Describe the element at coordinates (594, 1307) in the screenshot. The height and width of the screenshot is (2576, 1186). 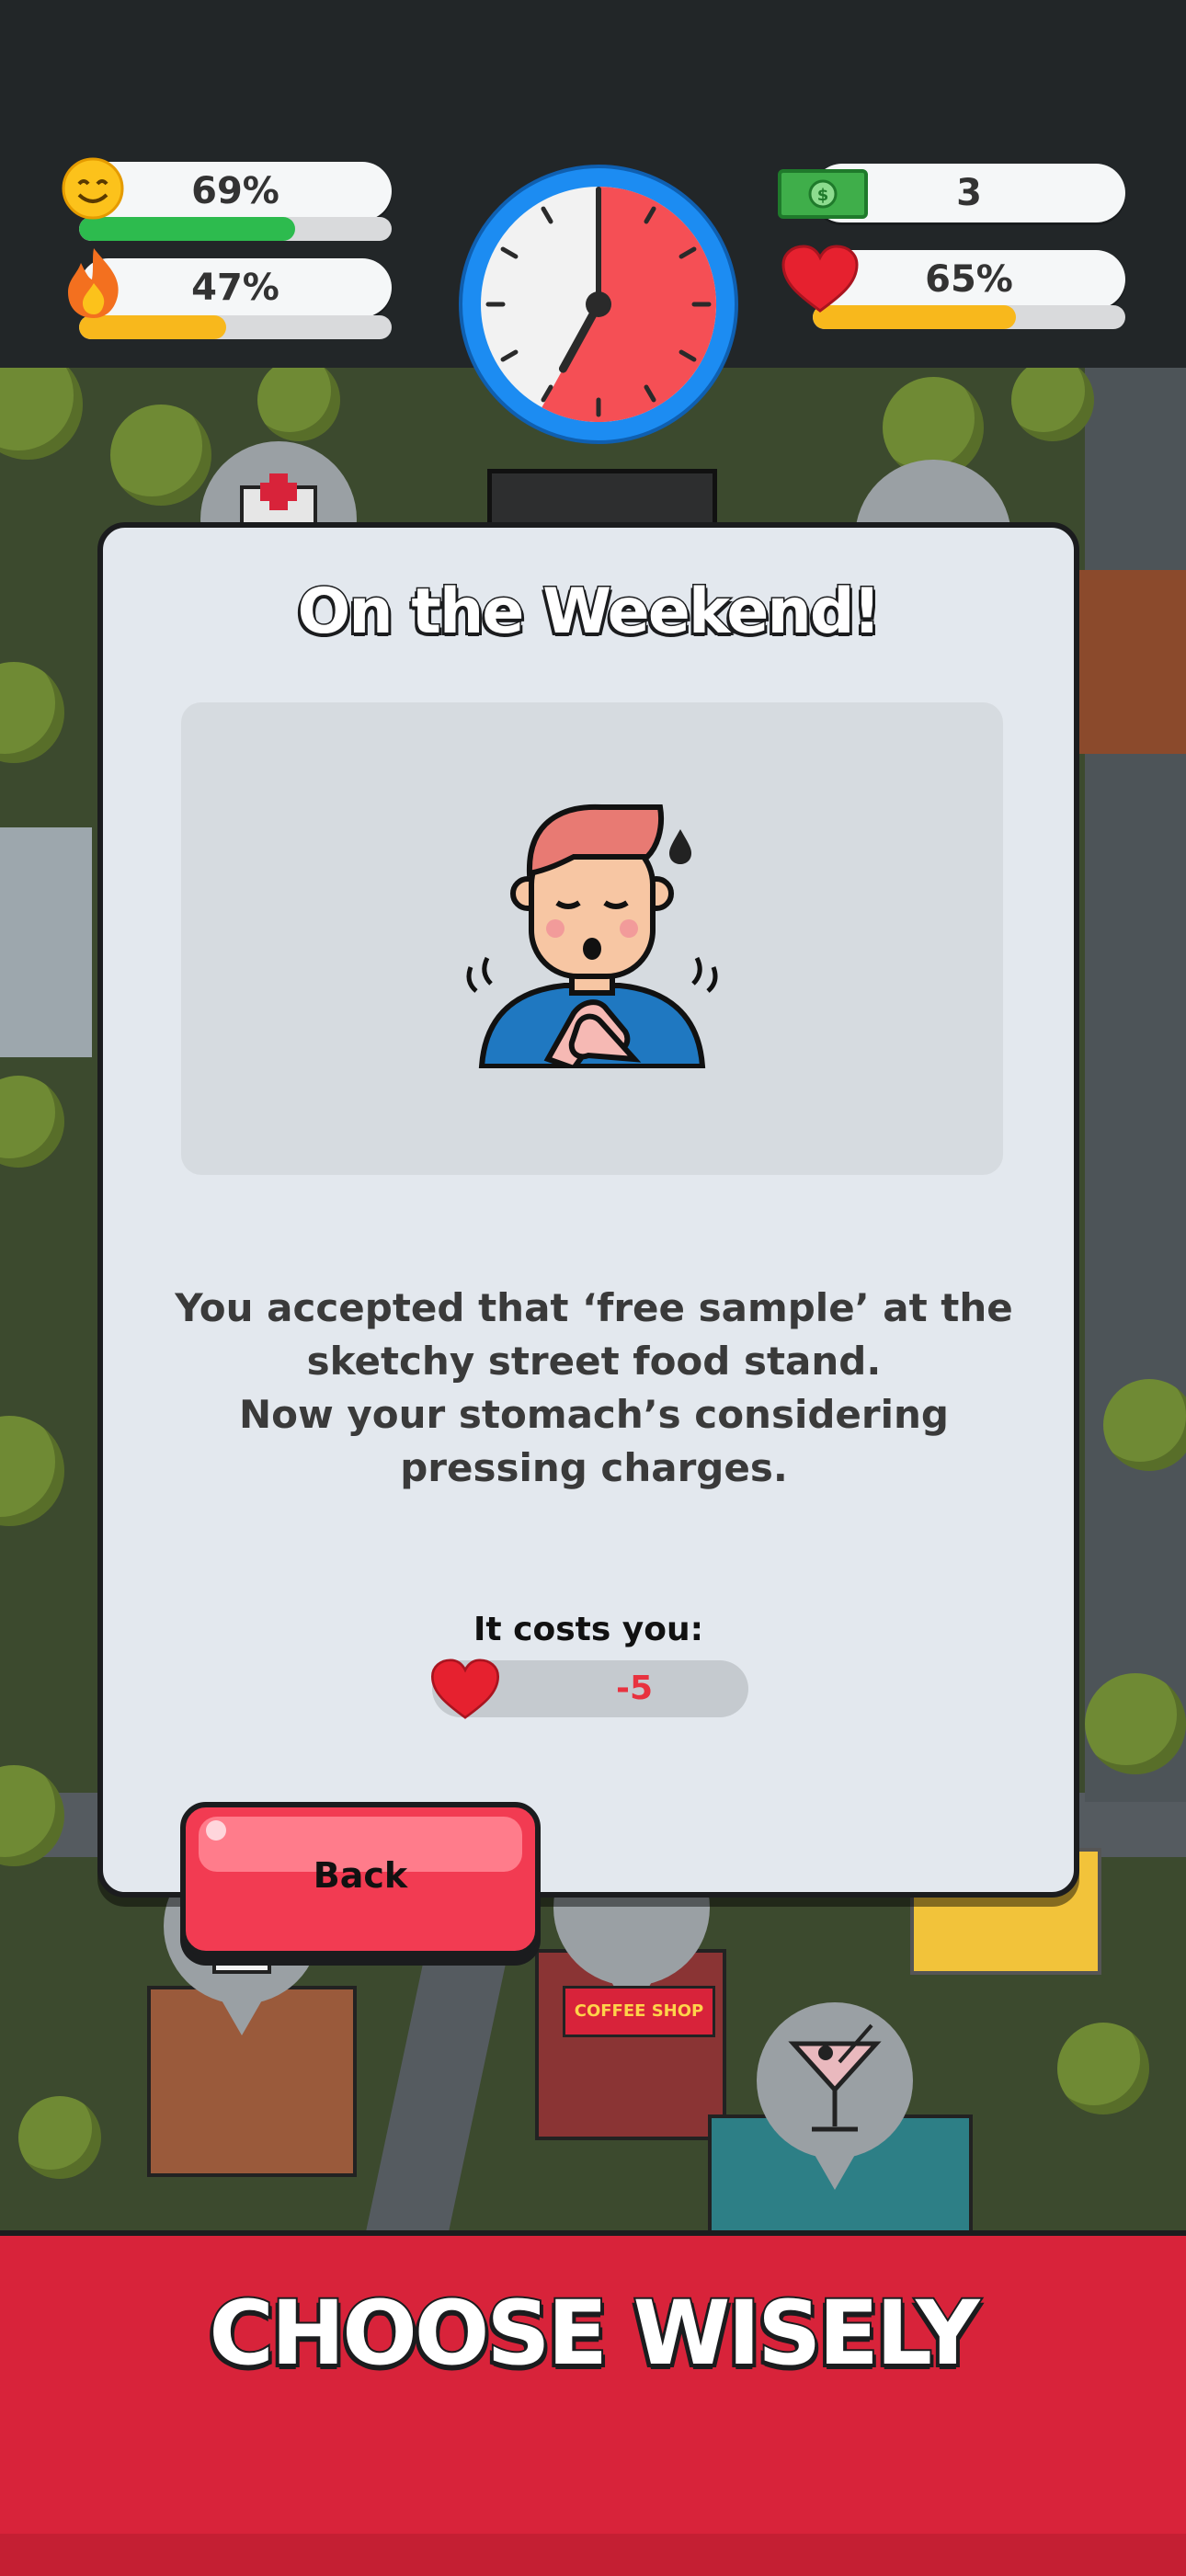
I see `description-line: You accepted that ‘free sample’ at the` at that location.